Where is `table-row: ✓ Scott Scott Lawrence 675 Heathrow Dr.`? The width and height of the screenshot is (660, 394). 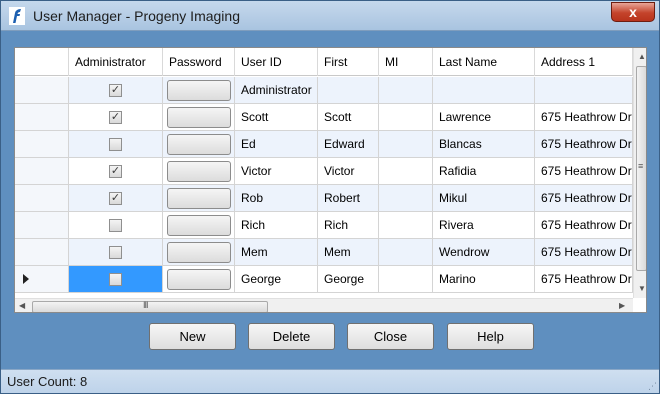
table-row: ✓ Scott Scott Lawrence 675 Heathrow Dr. is located at coordinates (324, 117).